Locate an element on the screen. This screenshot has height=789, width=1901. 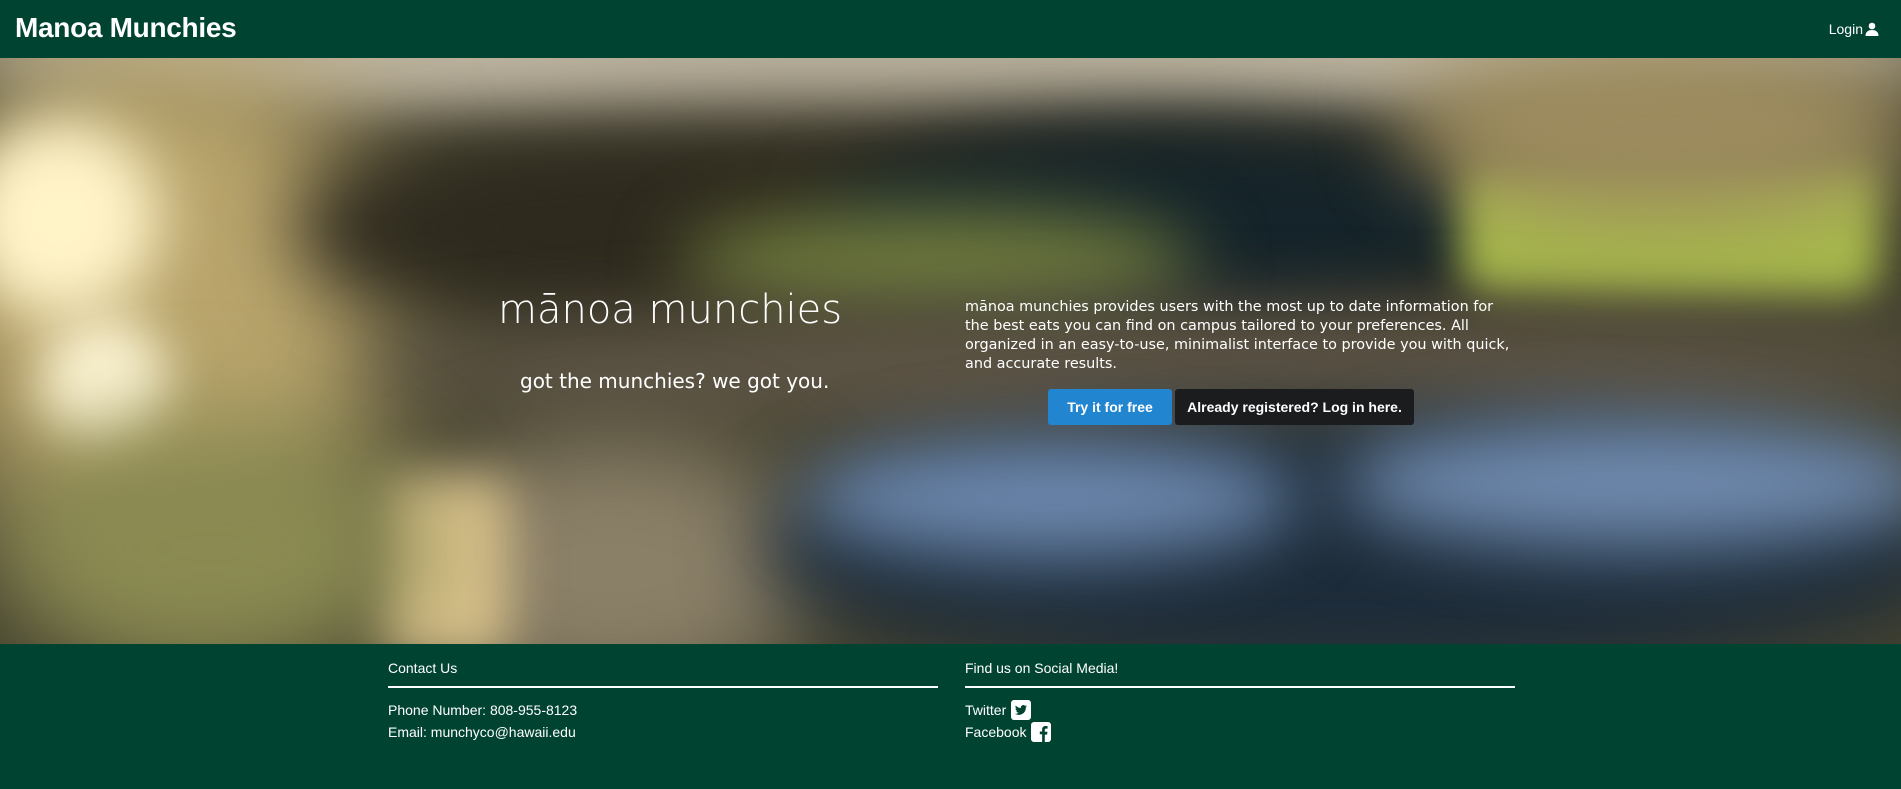
login-here-button: Already registered? Log in here. is located at coordinates (1294, 407).